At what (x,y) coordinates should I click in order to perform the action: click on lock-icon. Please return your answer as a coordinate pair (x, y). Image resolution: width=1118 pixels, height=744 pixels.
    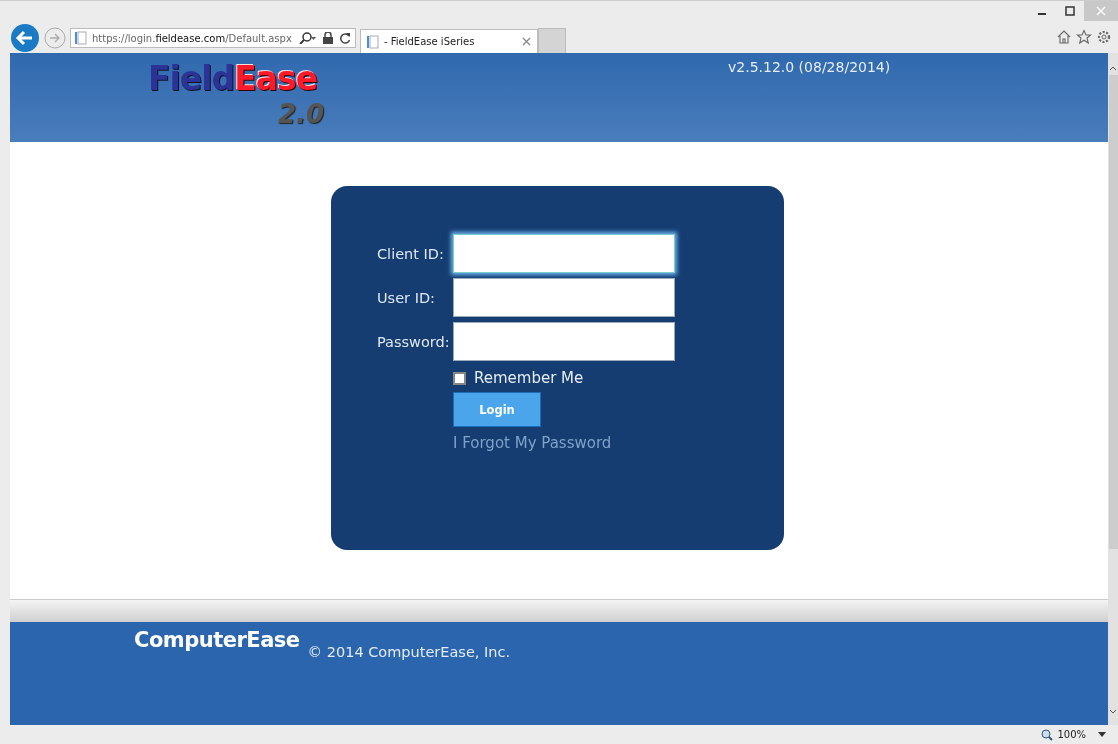
    Looking at the image, I should click on (328, 38).